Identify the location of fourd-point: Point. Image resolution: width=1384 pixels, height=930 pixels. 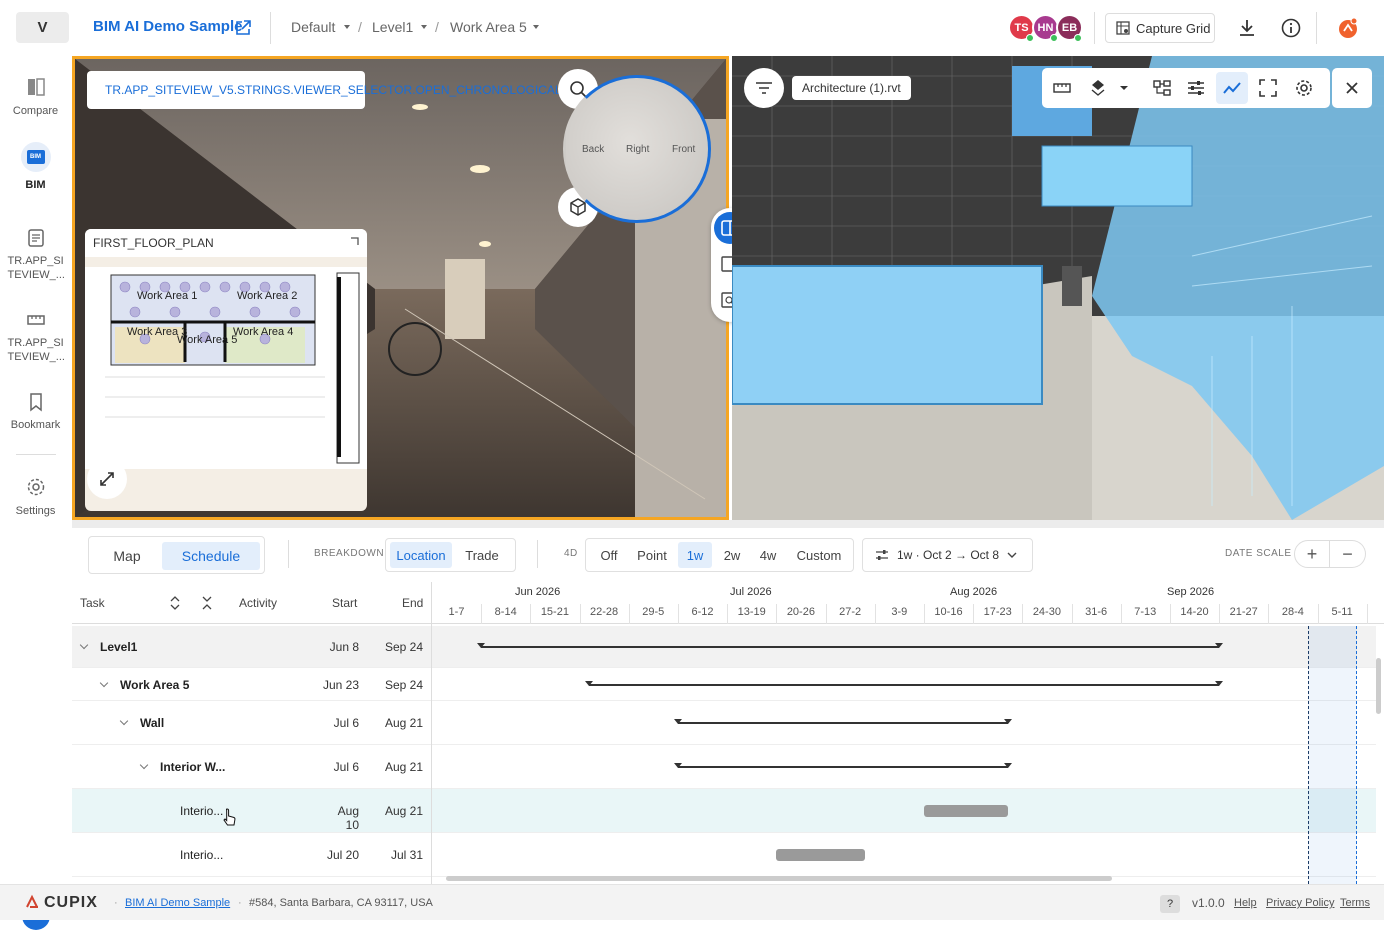
(652, 555).